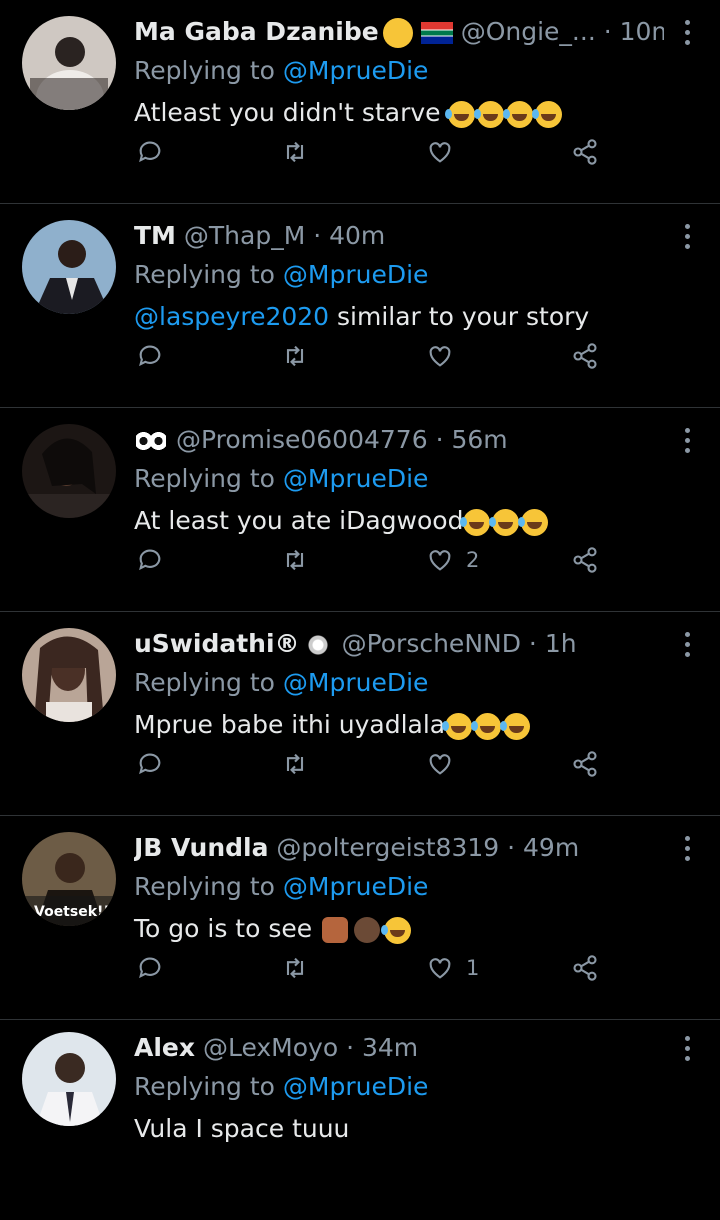 This screenshot has height=1220, width=720. What do you see at coordinates (505, 521) in the screenshot?
I see `laugh-emoji-row` at bounding box center [505, 521].